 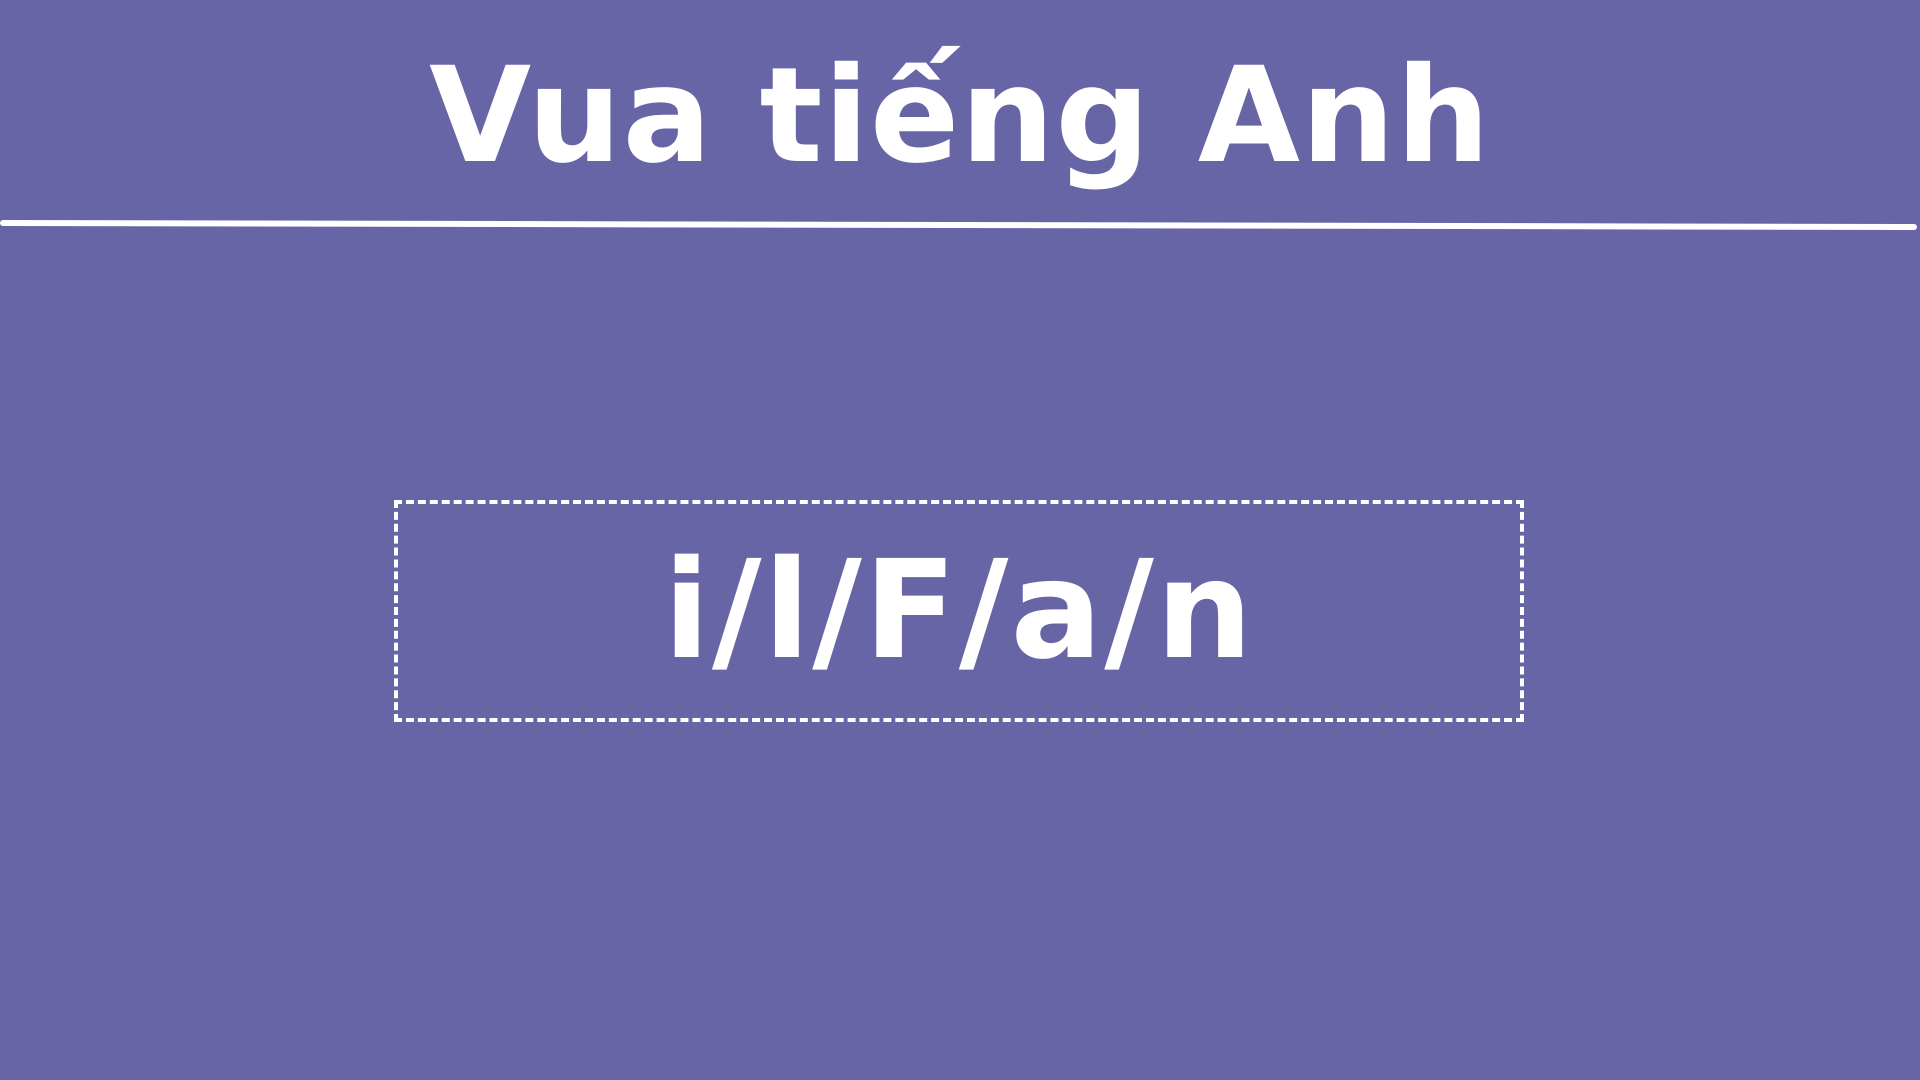 What do you see at coordinates (959, 611) in the screenshot?
I see `scrambled-word: i/l/F/a/n` at bounding box center [959, 611].